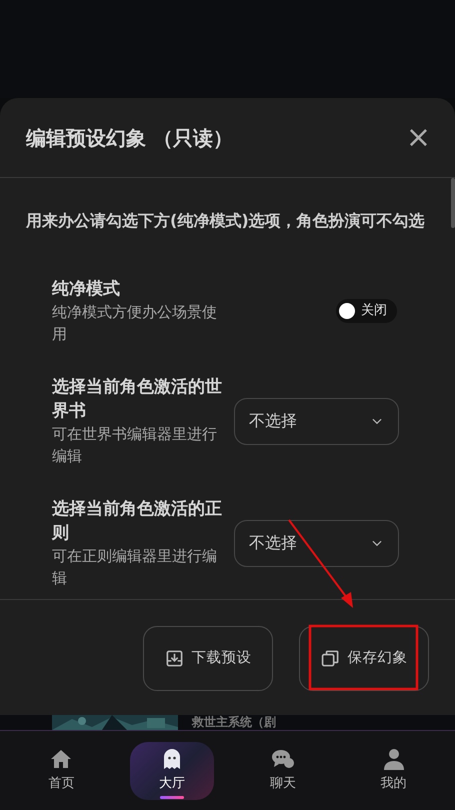 This screenshot has width=455, height=810. What do you see at coordinates (61, 771) in the screenshot?
I see `nav-tab: 首页` at bounding box center [61, 771].